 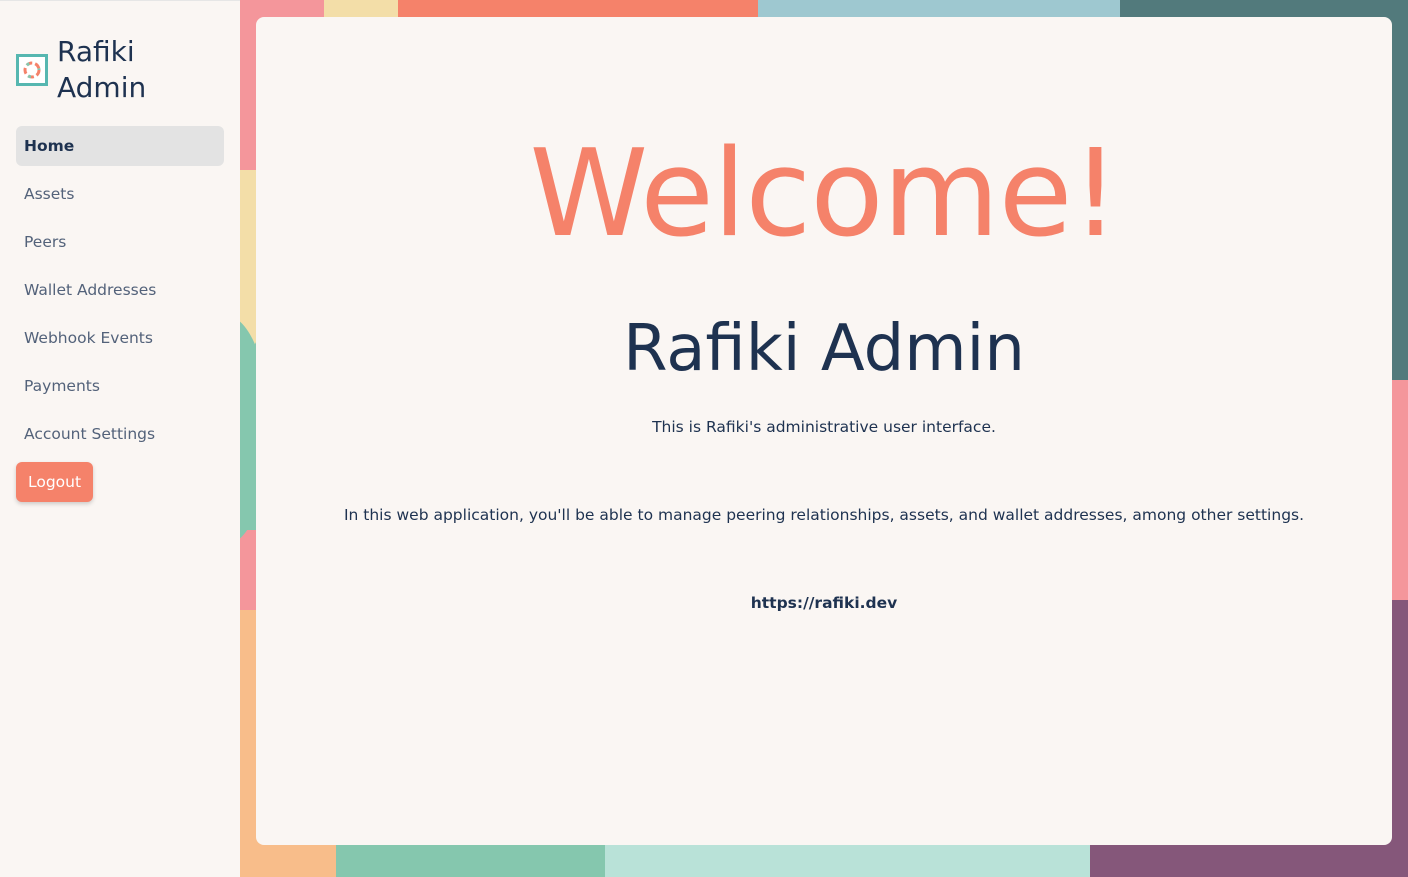 I want to click on nav-item-peers: Peers, so click(x=120, y=242).